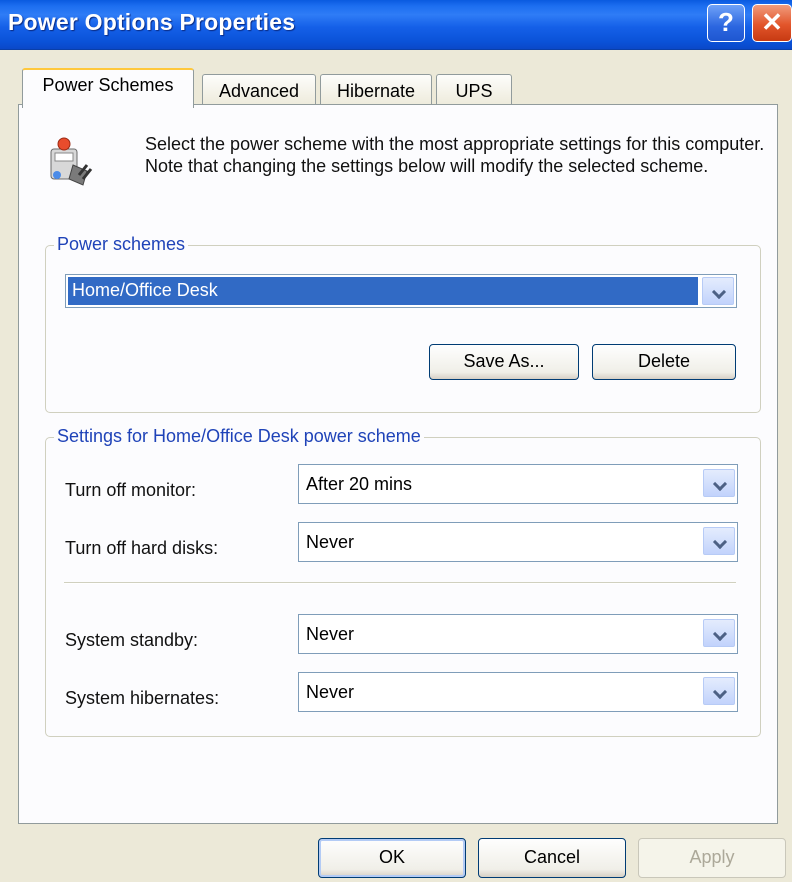 The width and height of the screenshot is (792, 882). What do you see at coordinates (330, 634) in the screenshot?
I see `system-standby-value: Never` at bounding box center [330, 634].